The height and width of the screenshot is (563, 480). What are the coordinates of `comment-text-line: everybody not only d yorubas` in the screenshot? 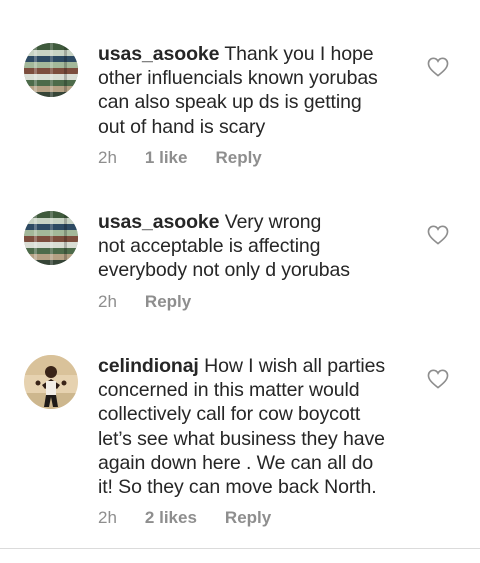 It's located at (224, 270).